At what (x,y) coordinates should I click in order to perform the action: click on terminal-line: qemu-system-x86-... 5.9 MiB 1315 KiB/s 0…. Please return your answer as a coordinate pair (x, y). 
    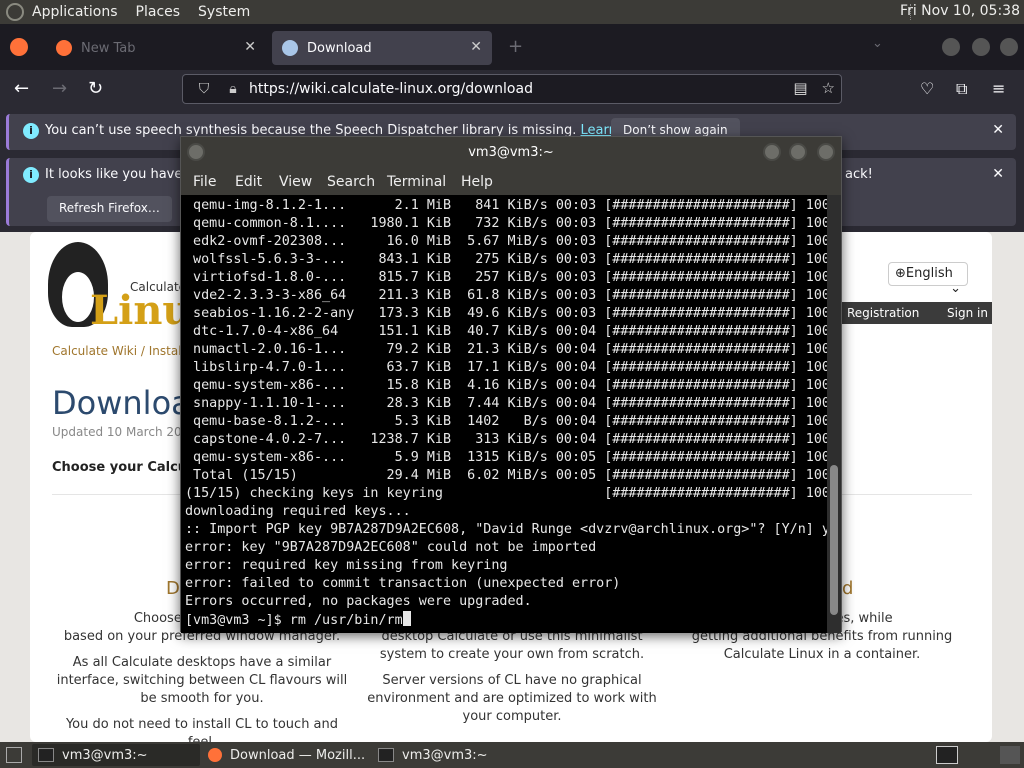
    Looking at the image, I should click on (506, 457).